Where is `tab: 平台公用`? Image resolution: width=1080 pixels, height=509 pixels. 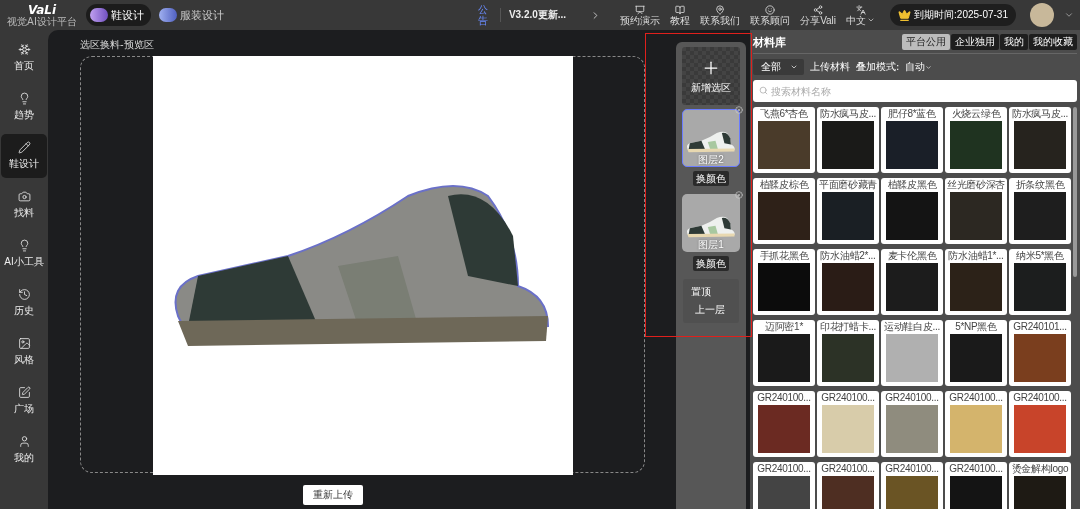 tab: 平台公用 is located at coordinates (926, 42).